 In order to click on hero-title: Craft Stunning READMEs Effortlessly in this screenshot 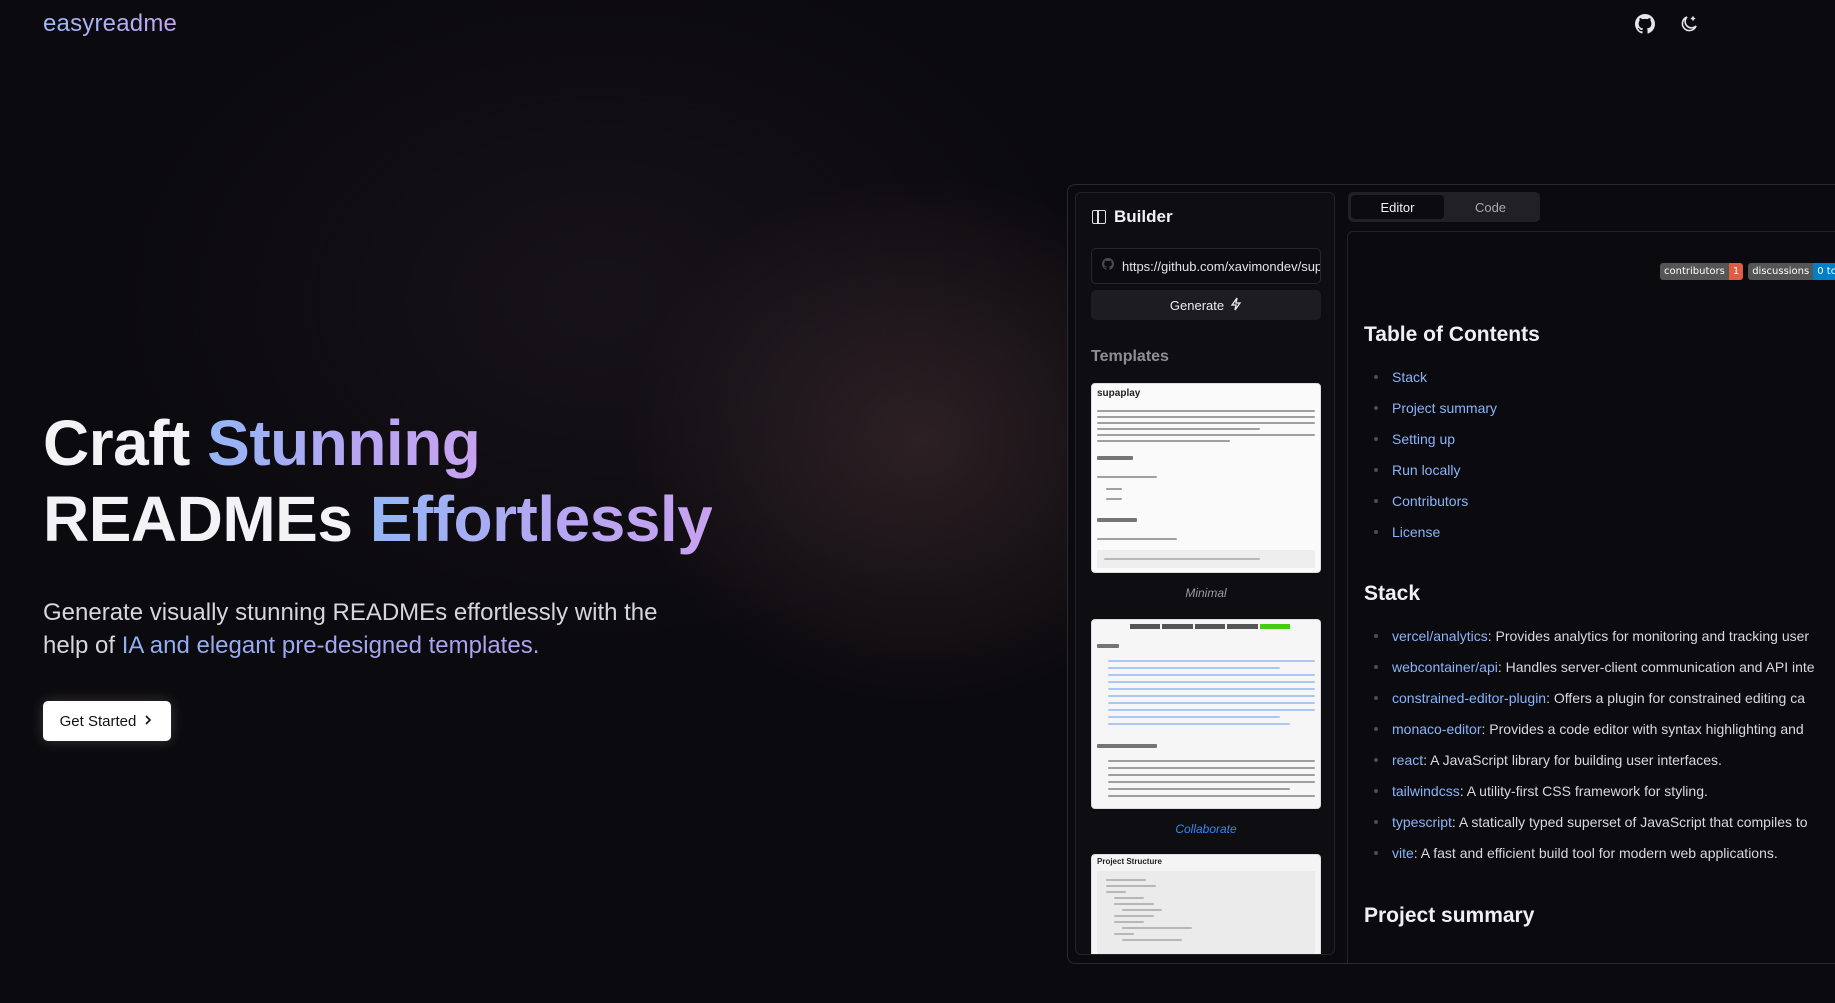, I will do `click(393, 481)`.